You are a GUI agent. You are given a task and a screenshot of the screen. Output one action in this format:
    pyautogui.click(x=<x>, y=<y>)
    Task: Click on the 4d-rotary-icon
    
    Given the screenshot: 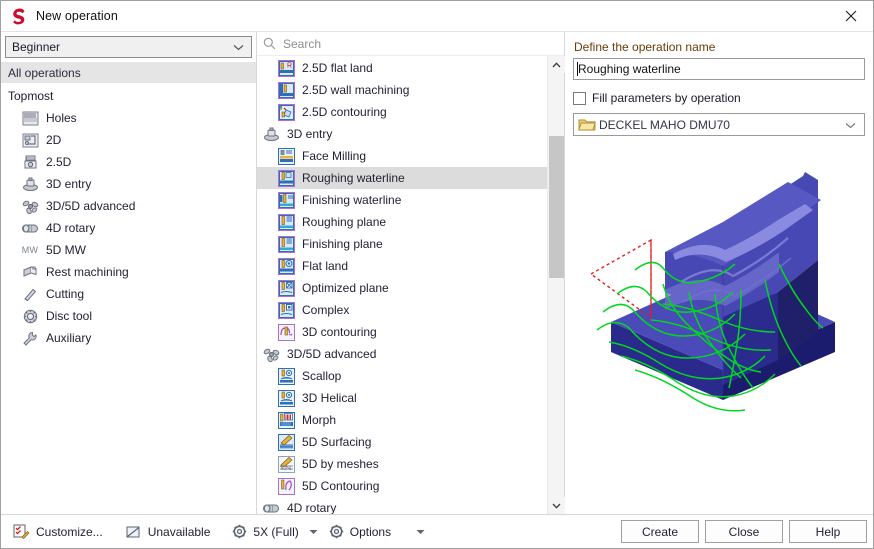 What is the action you would take?
    pyautogui.click(x=271, y=507)
    